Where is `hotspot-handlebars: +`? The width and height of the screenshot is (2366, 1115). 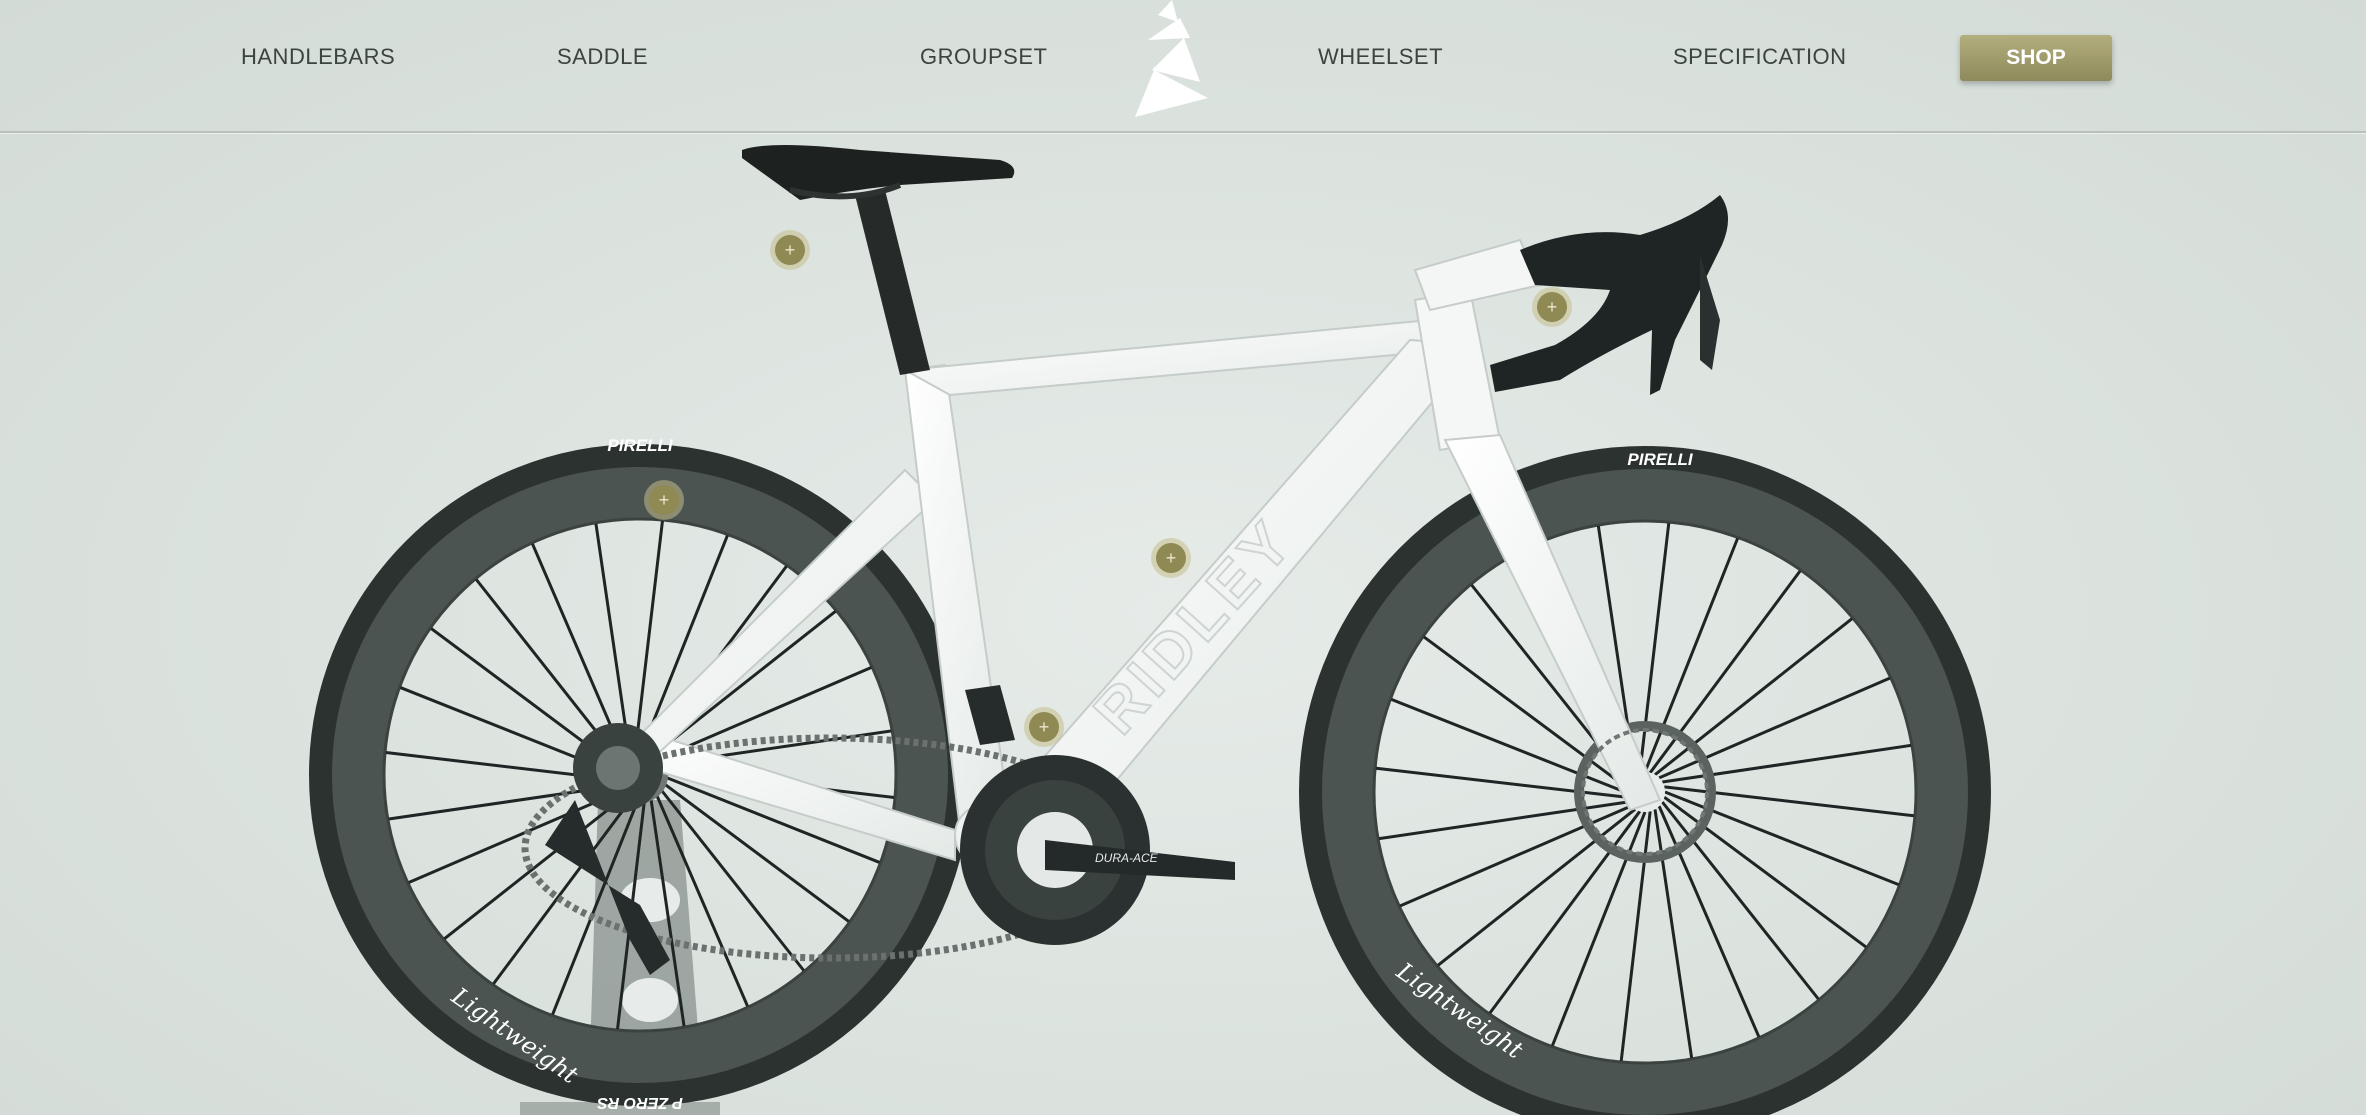 hotspot-handlebars: + is located at coordinates (1552, 307).